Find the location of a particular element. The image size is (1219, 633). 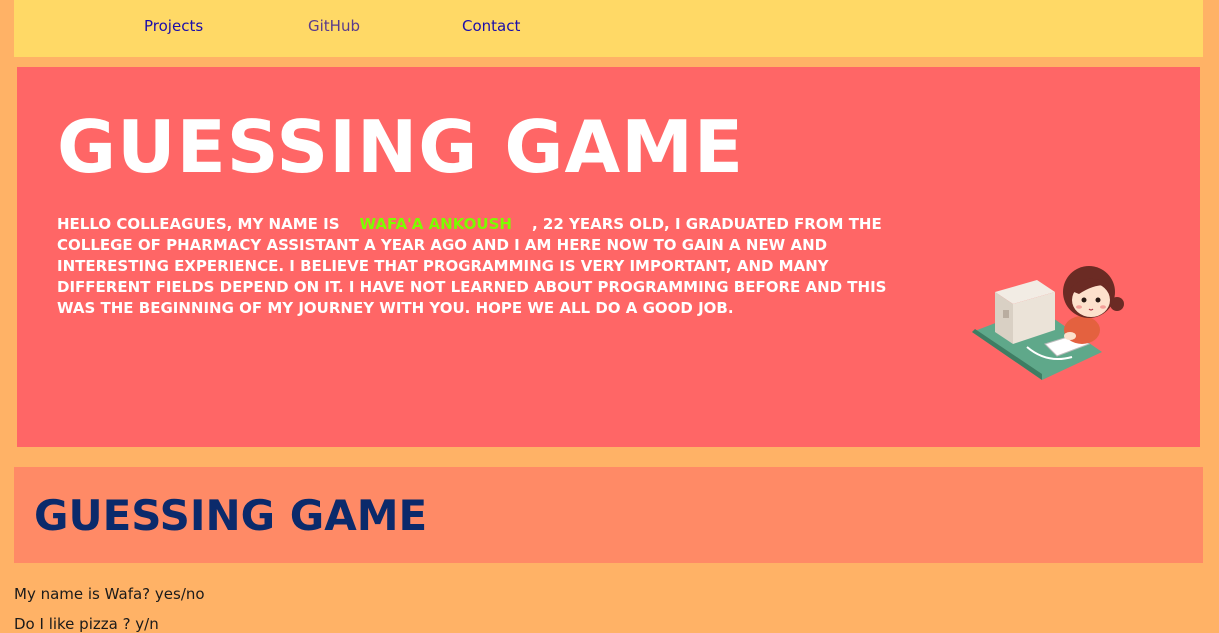

nav-link-projects: Projects is located at coordinates (173, 26).